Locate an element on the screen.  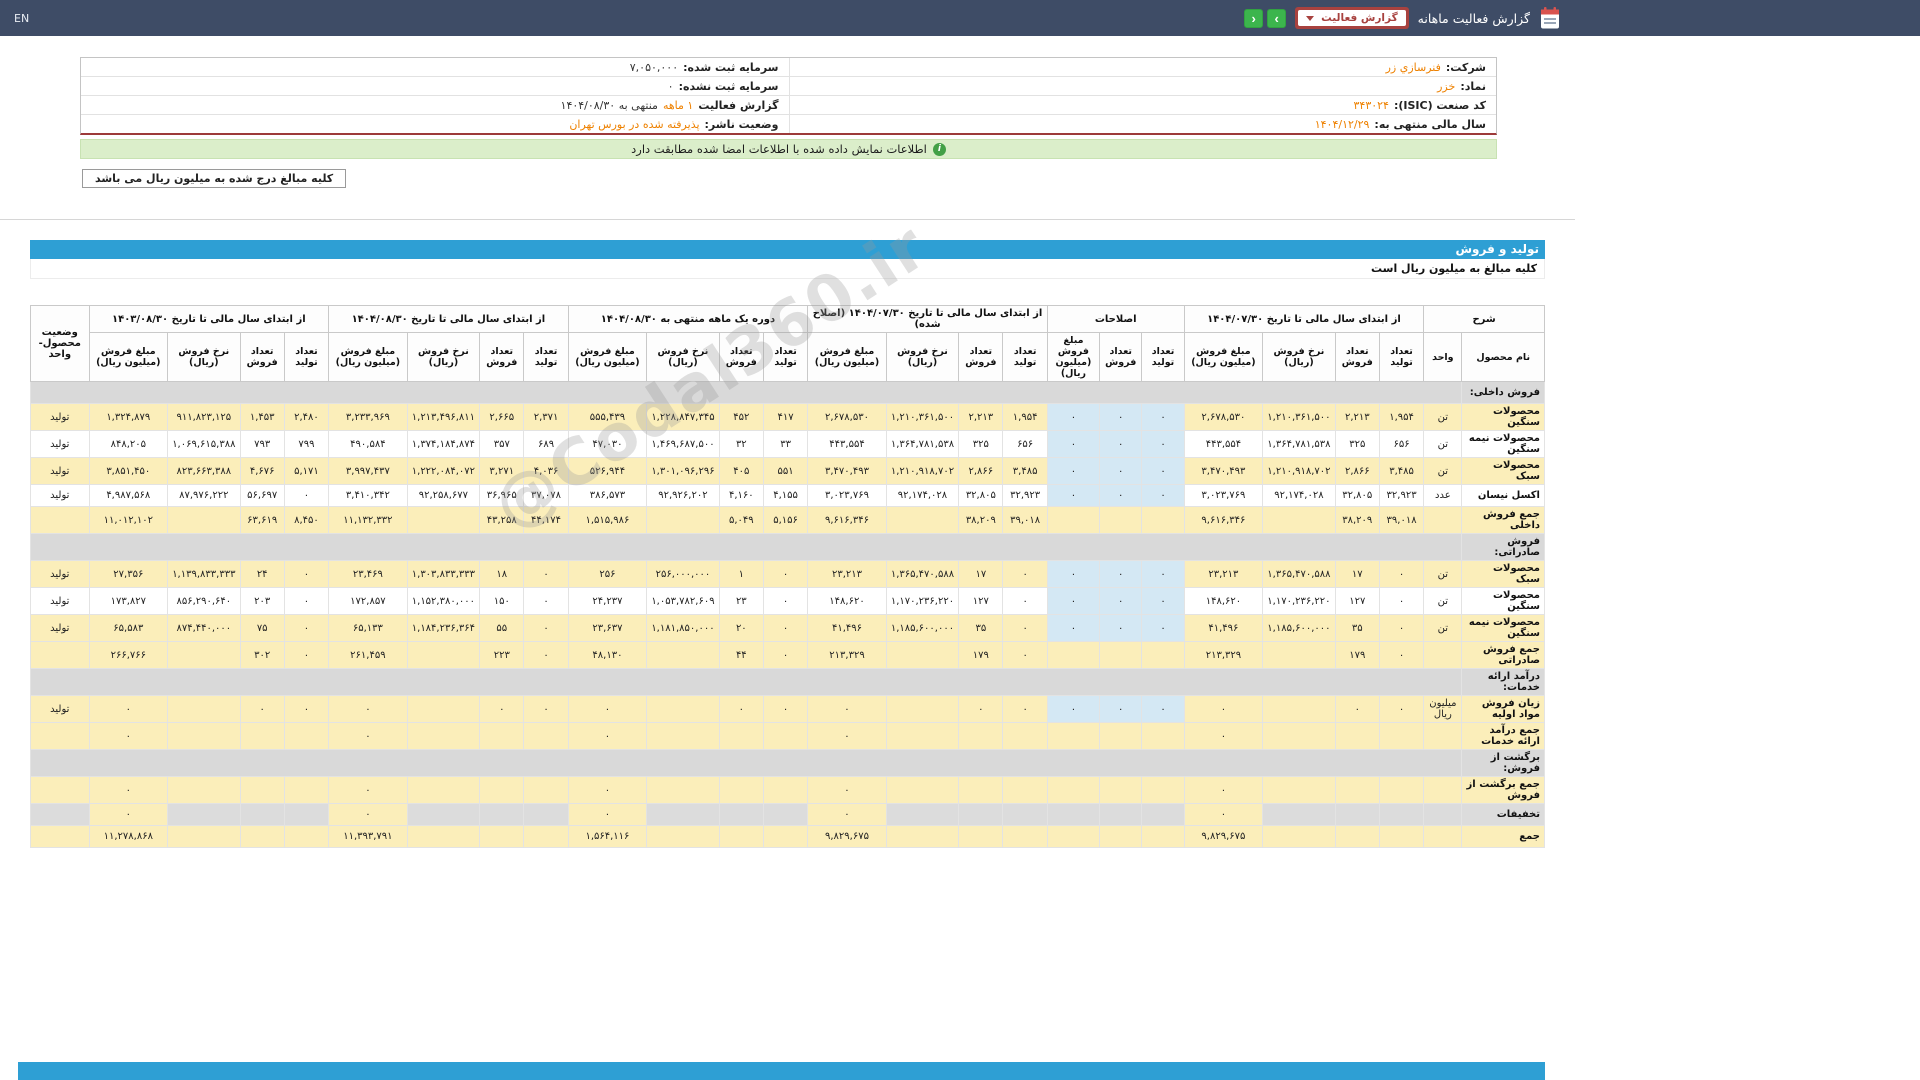
report-type-dropdown: گزارش فعالیت is located at coordinates (1352, 18).